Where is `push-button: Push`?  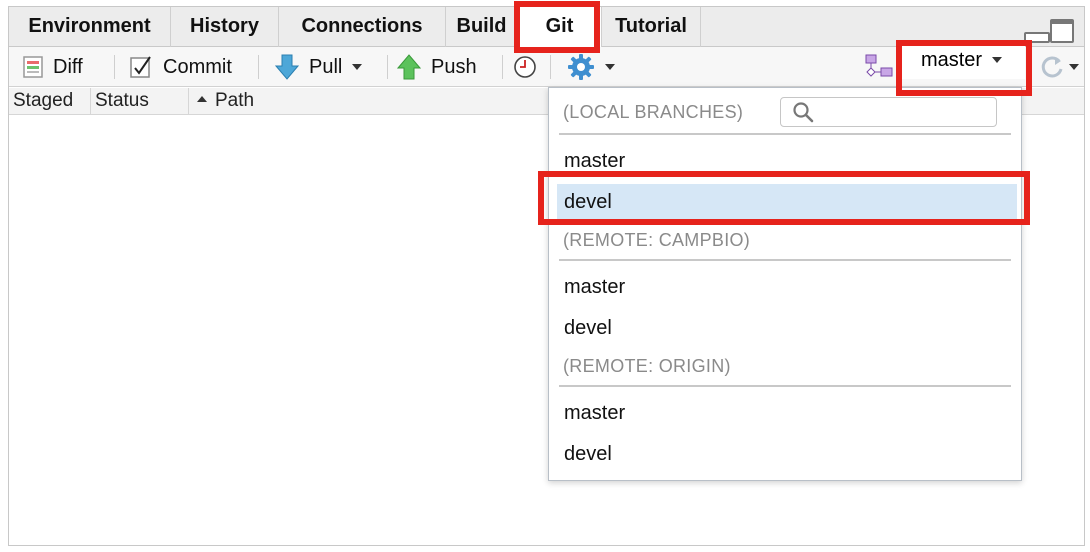
push-button: Push is located at coordinates (437, 67).